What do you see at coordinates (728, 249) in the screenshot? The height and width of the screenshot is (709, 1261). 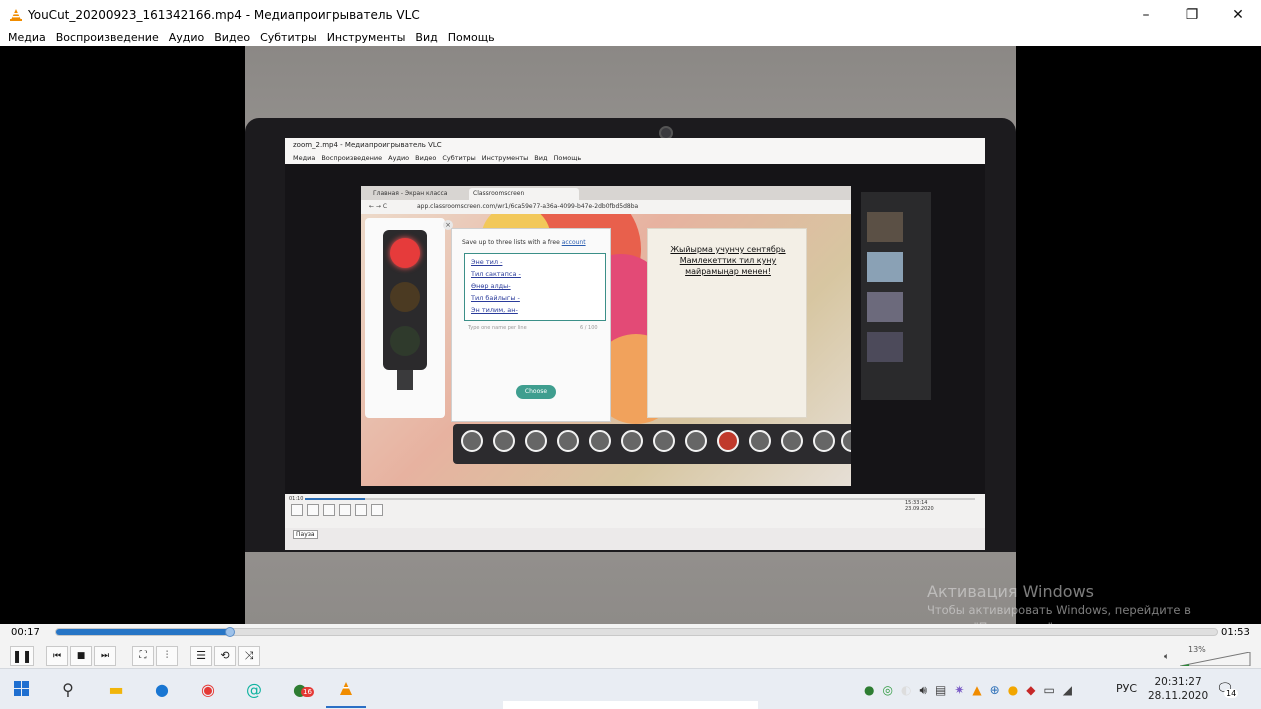 I see `text-line: Жыйырма учунчу сентябрь` at bounding box center [728, 249].